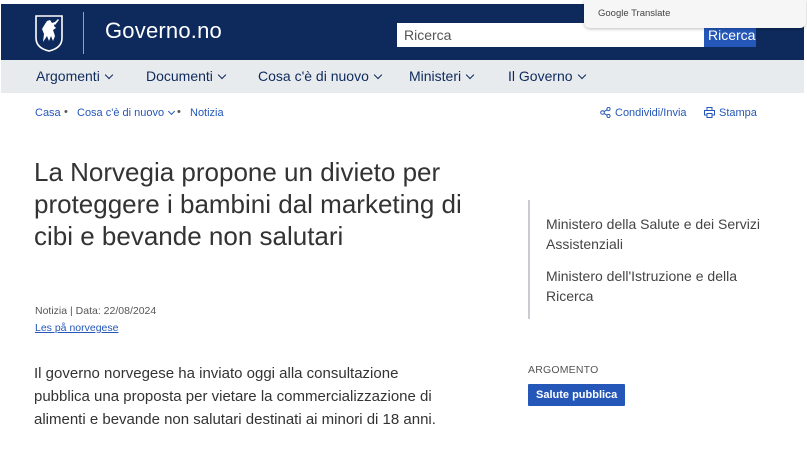  Describe the element at coordinates (313, 76) in the screenshot. I see `nav-item-label: Cosa c'è di nuovo` at that location.